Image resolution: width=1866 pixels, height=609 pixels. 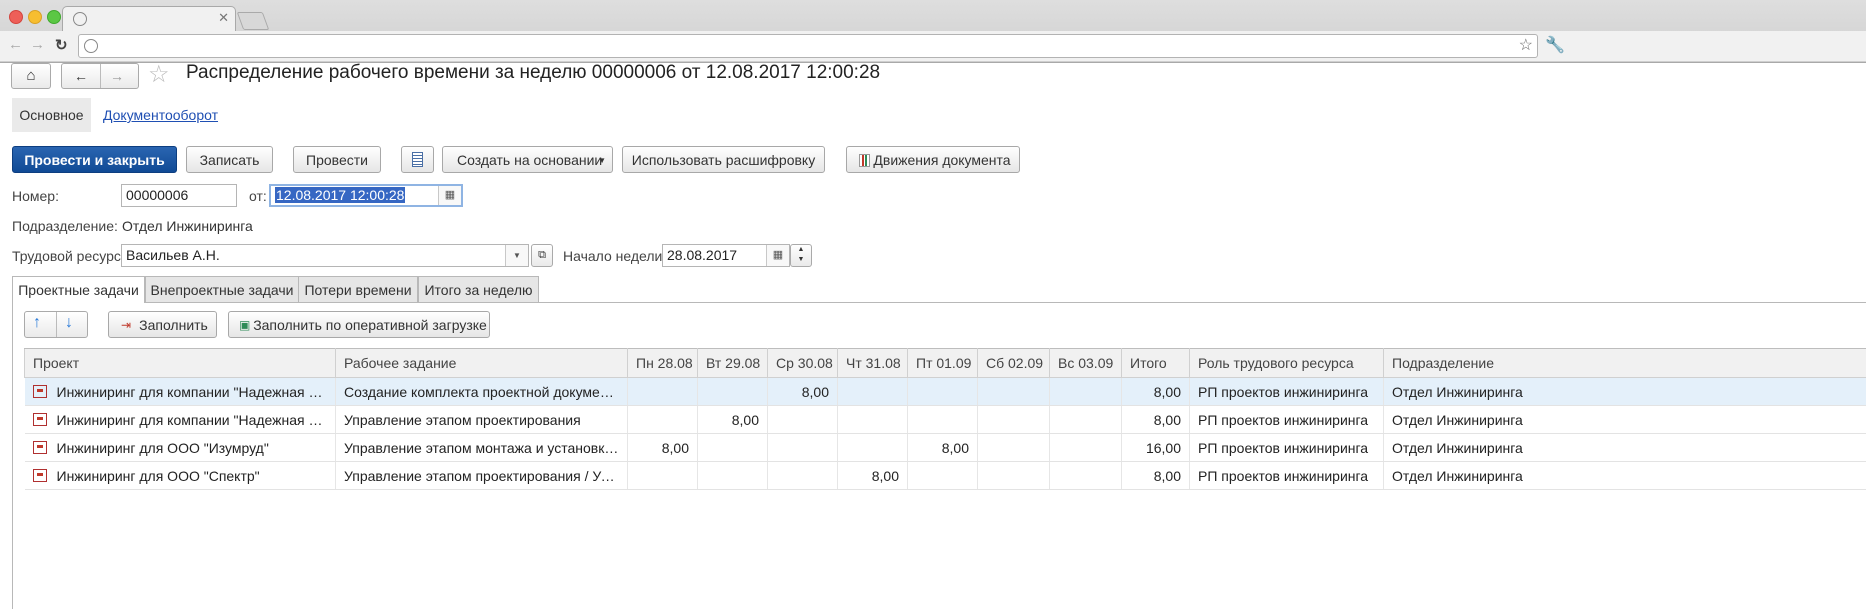 What do you see at coordinates (37, 44) in the screenshot?
I see `forward-icon: →` at bounding box center [37, 44].